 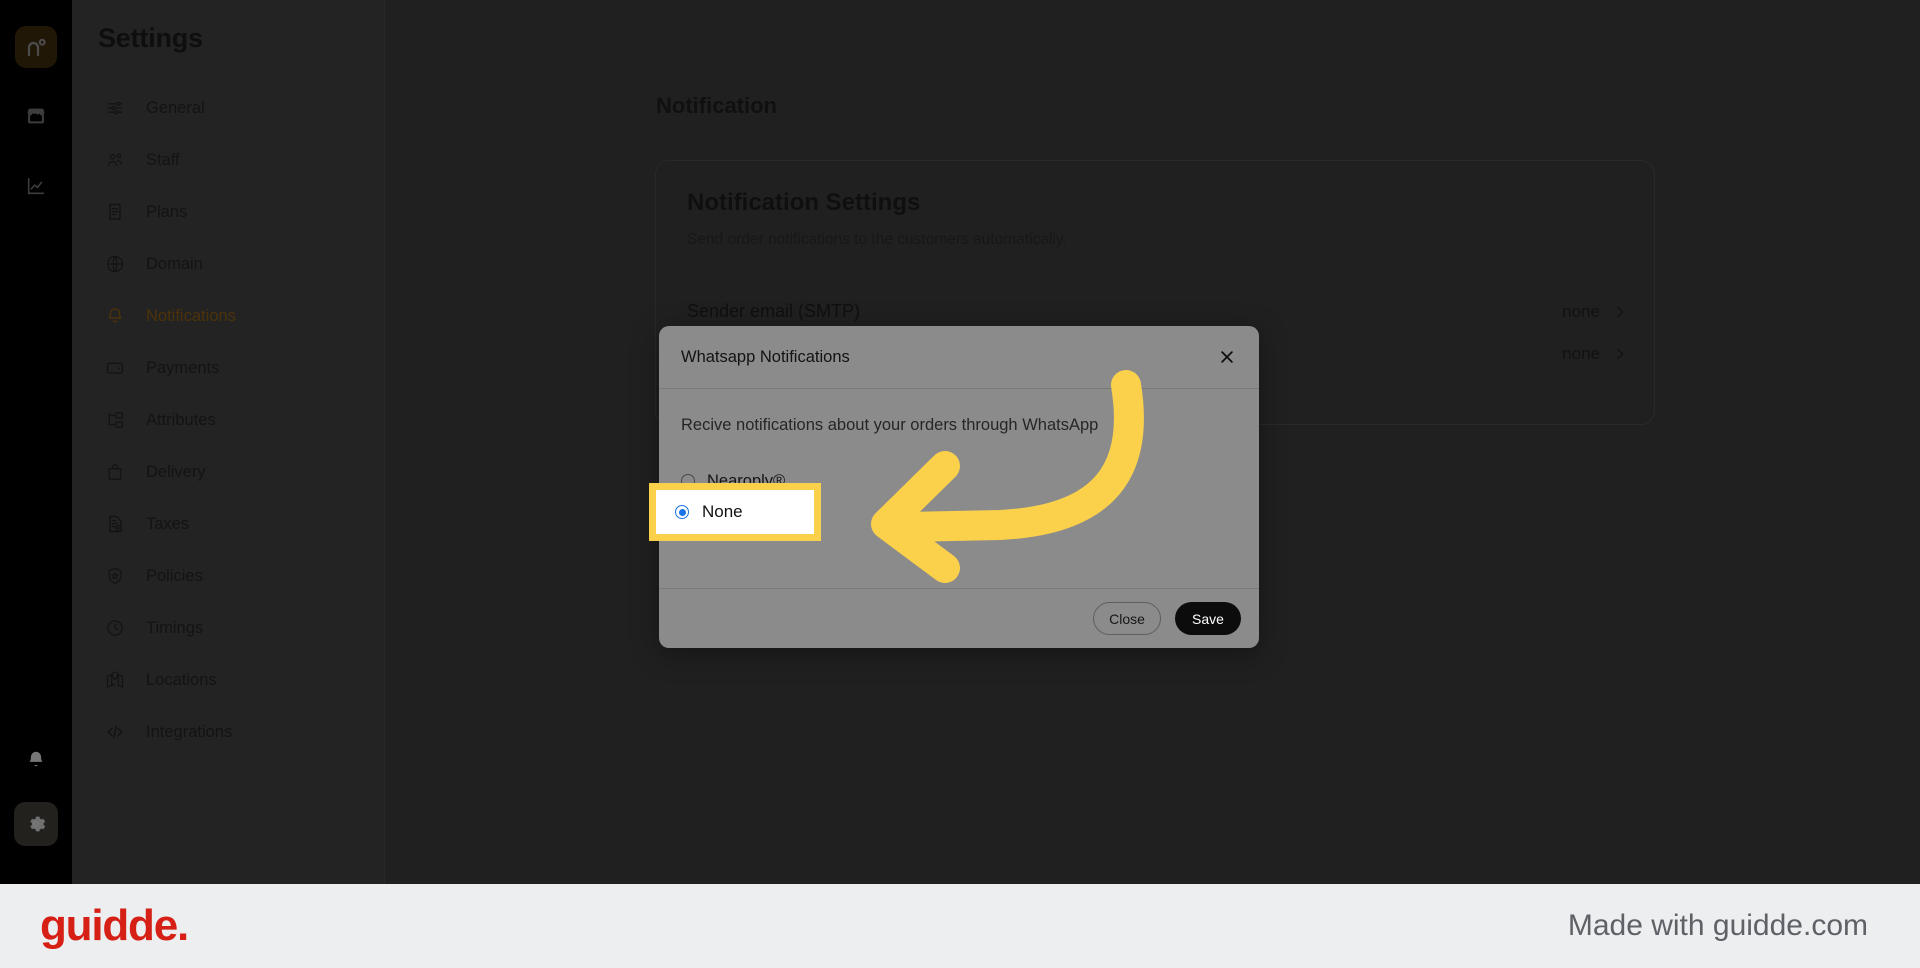 I want to click on row-label: Sender email (SMTP), so click(x=774, y=311).